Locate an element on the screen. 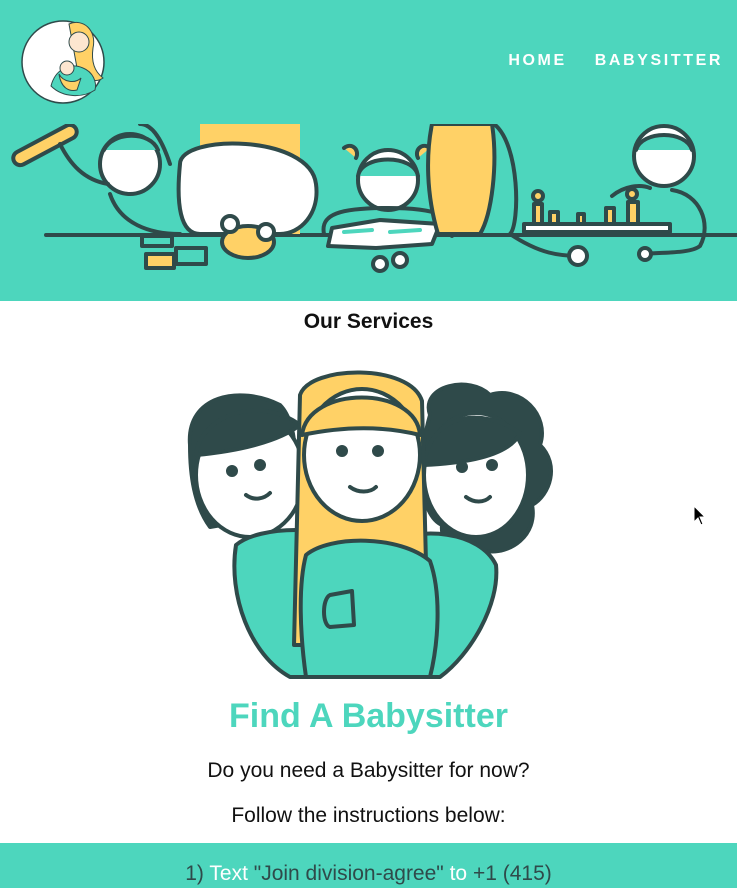  to-keyword: to is located at coordinates (458, 873).